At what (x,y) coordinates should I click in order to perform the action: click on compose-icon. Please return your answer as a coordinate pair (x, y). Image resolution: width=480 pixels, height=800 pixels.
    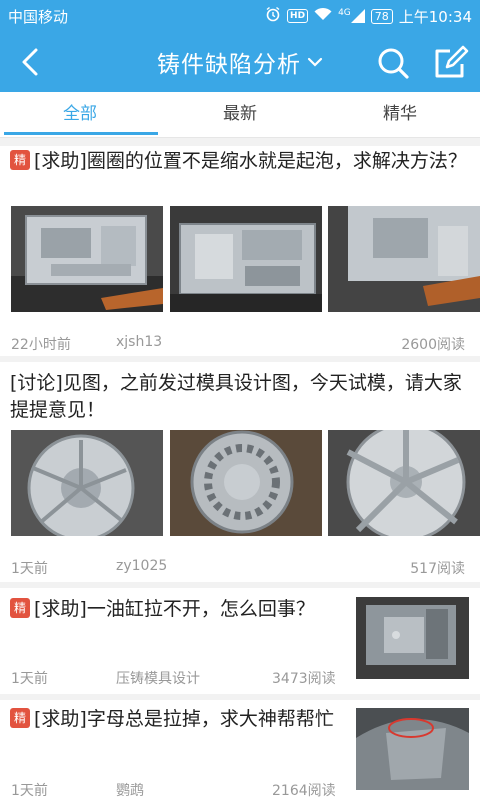
    Looking at the image, I should click on (452, 61).